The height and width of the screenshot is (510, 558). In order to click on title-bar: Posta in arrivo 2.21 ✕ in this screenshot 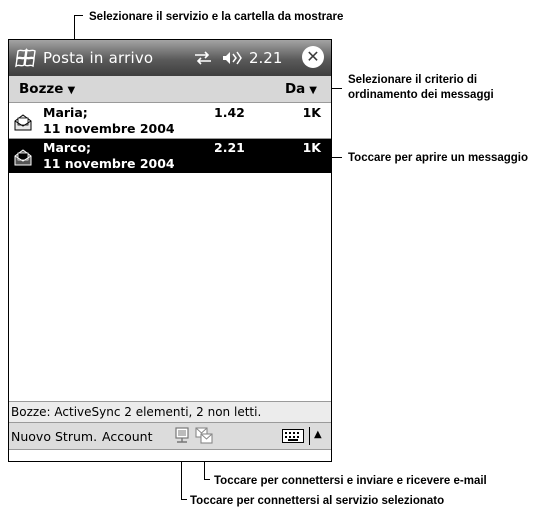, I will do `click(170, 58)`.